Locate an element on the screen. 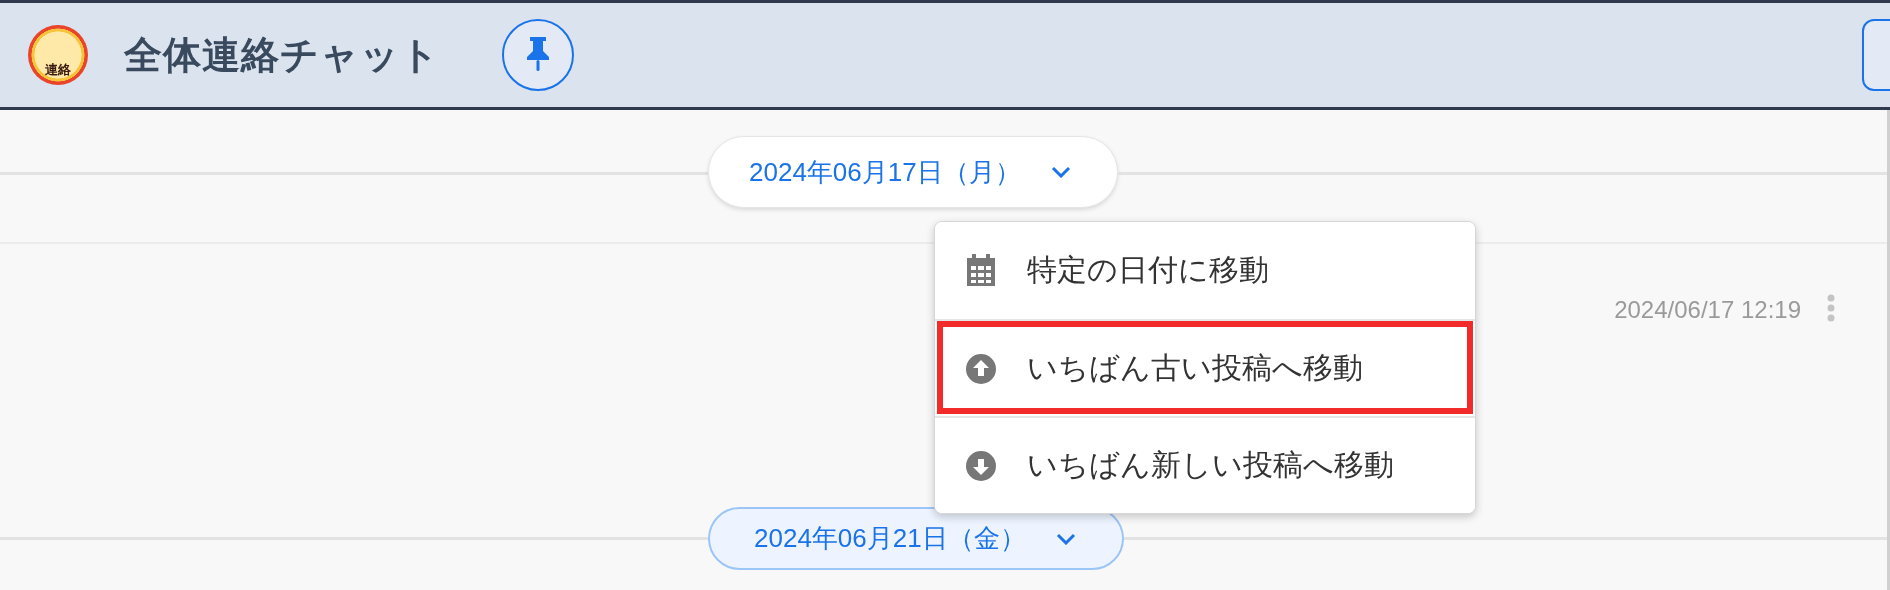 This screenshot has height=590, width=1890. date-dropdown: 2024年06月17日（月） is located at coordinates (913, 172).